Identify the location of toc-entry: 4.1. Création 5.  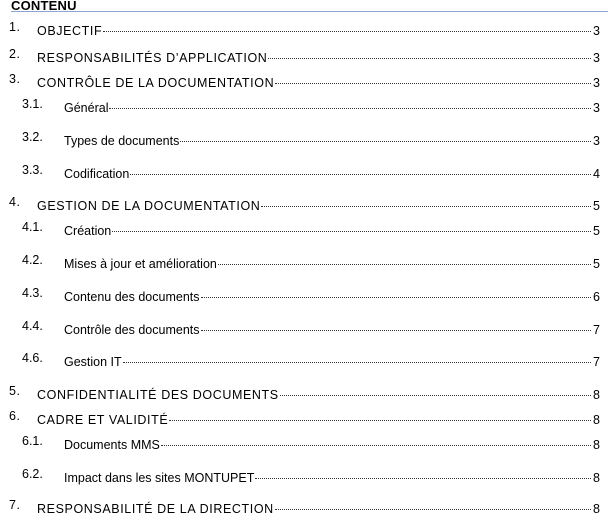
(305, 228).